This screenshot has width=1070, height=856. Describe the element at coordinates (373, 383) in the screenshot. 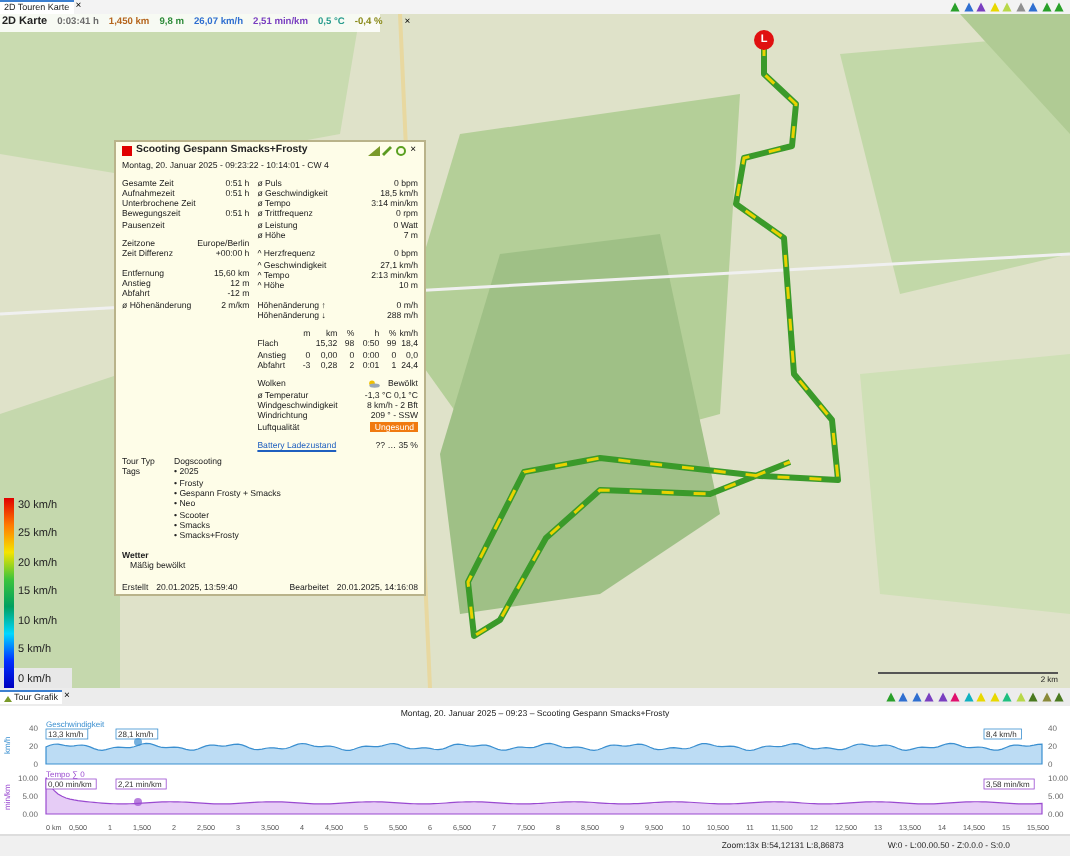

I see `cloud-icon` at that location.